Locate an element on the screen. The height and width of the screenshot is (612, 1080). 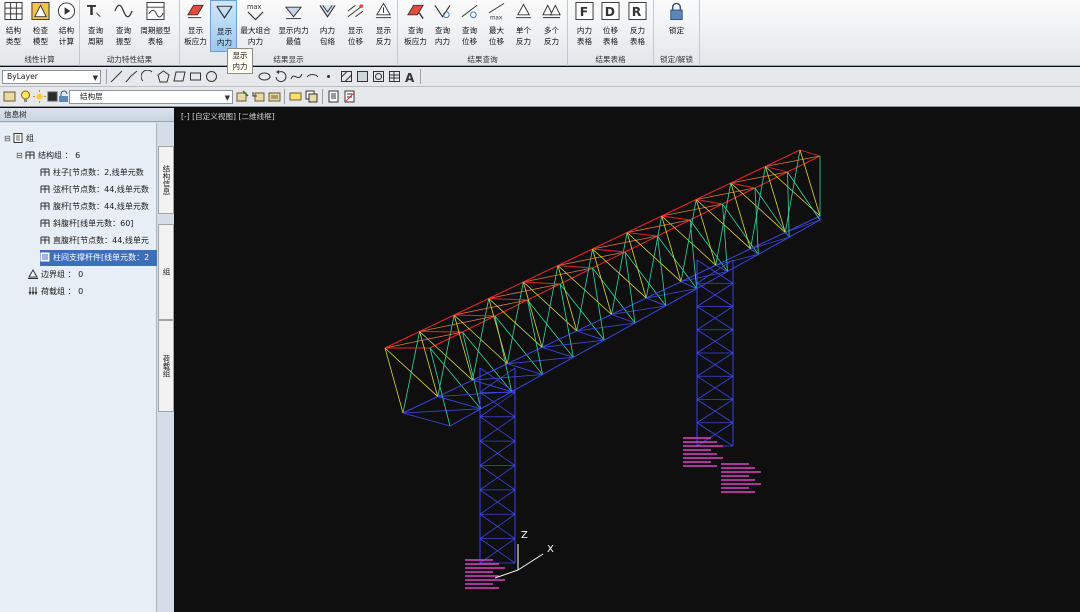
layer-manager-icon is located at coordinates (9, 96).